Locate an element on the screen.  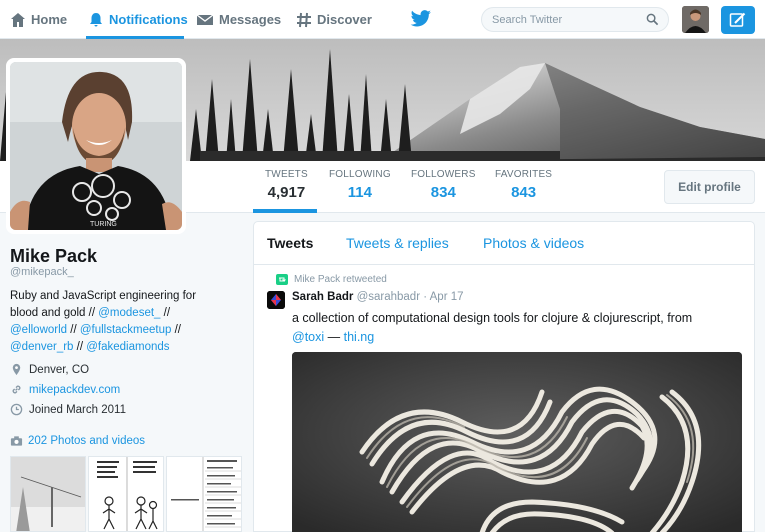
tweet-url-link: thi.ng is located at coordinates (359, 337).